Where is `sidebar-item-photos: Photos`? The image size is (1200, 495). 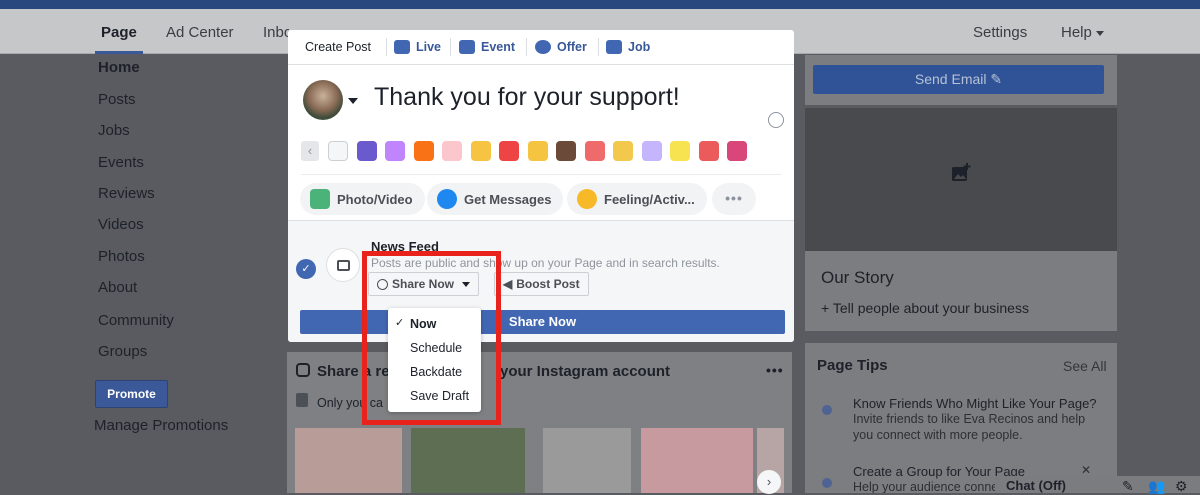
sidebar-item-photos: Photos is located at coordinates (121, 256).